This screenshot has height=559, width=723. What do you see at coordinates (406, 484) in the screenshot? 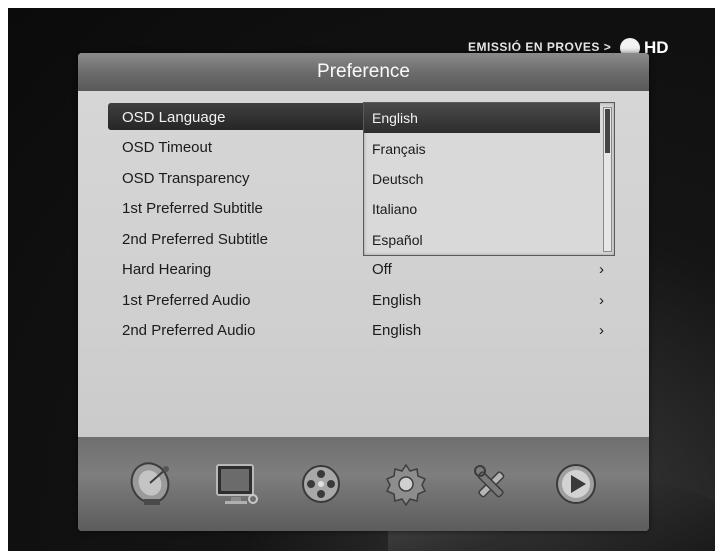
I see `settings-gear-icon` at bounding box center [406, 484].